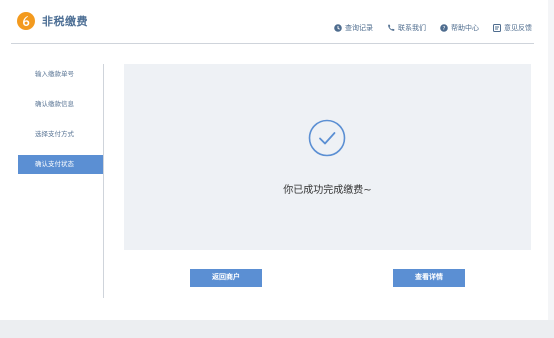 Image resolution: width=554 pixels, height=338 pixels. What do you see at coordinates (429, 278) in the screenshot?
I see `view-details-button: 查看详情` at bounding box center [429, 278].